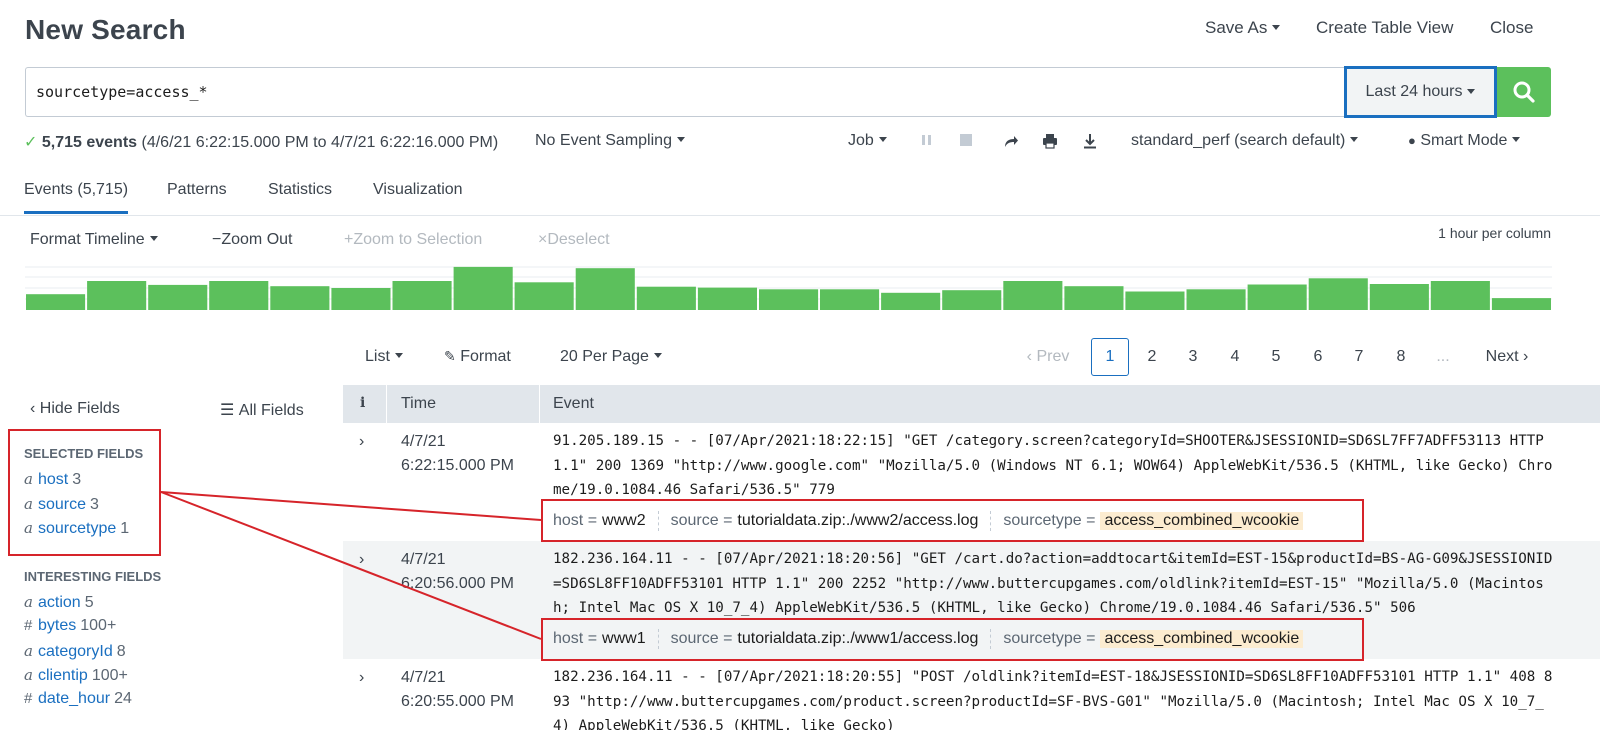 Image resolution: width=1600 pixels, height=730 pixels. What do you see at coordinates (952, 639) in the screenshot?
I see `annotation-row2-fields-box` at bounding box center [952, 639].